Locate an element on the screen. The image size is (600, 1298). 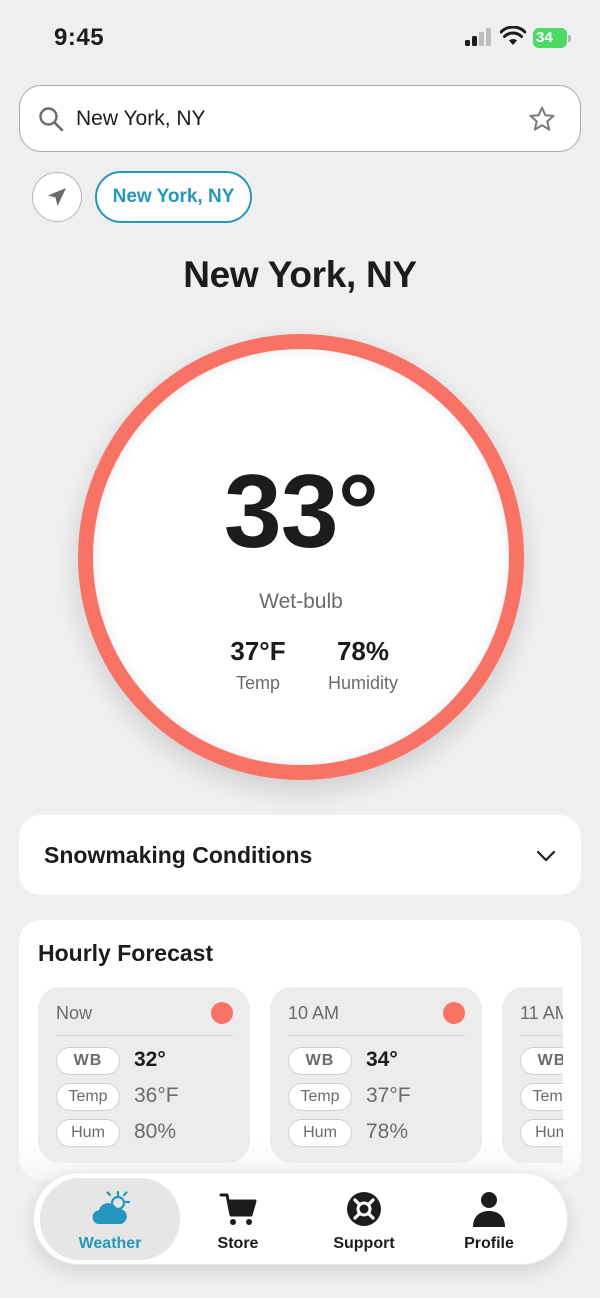
cart-icon is located at coordinates (238, 1209).